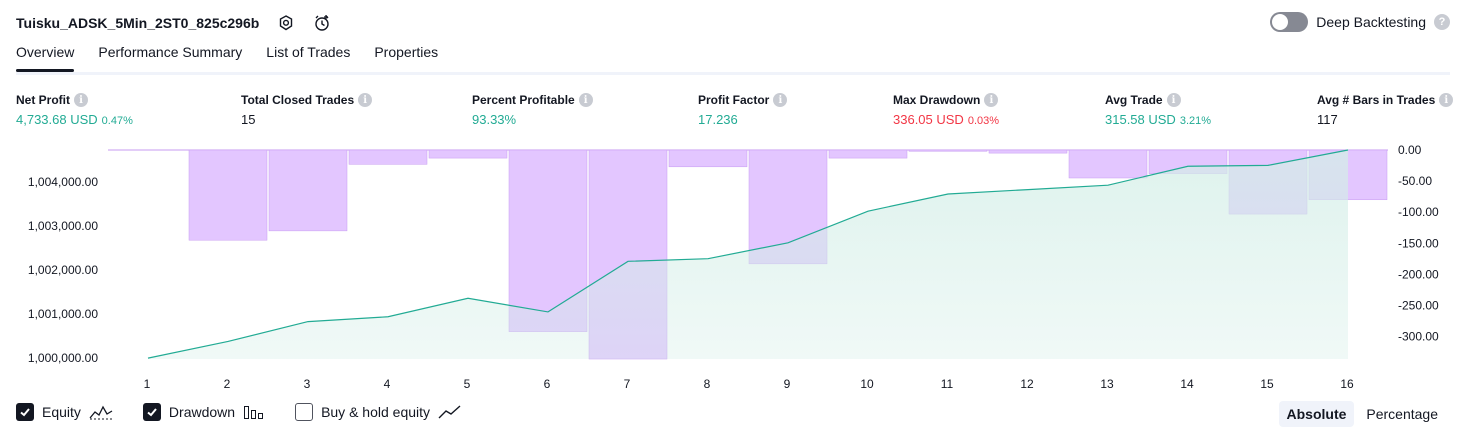  What do you see at coordinates (147, 384) in the screenshot?
I see `x-axis-tick: 1` at bounding box center [147, 384].